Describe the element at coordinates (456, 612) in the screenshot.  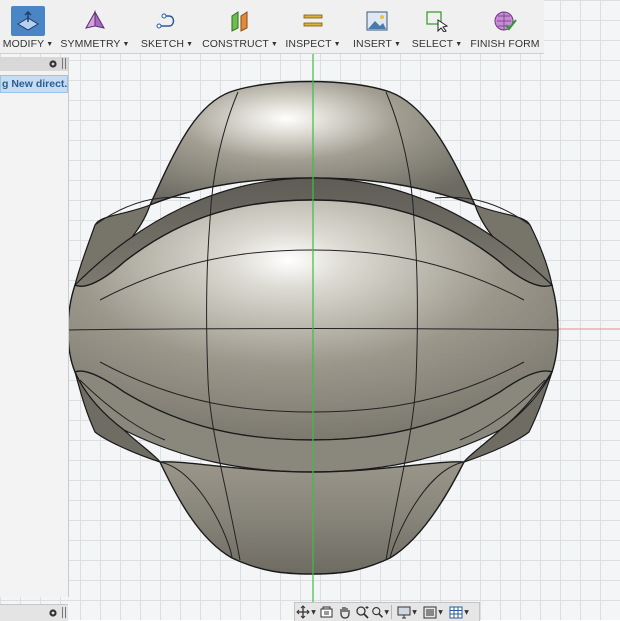
I see `grid-settings-icon` at that location.